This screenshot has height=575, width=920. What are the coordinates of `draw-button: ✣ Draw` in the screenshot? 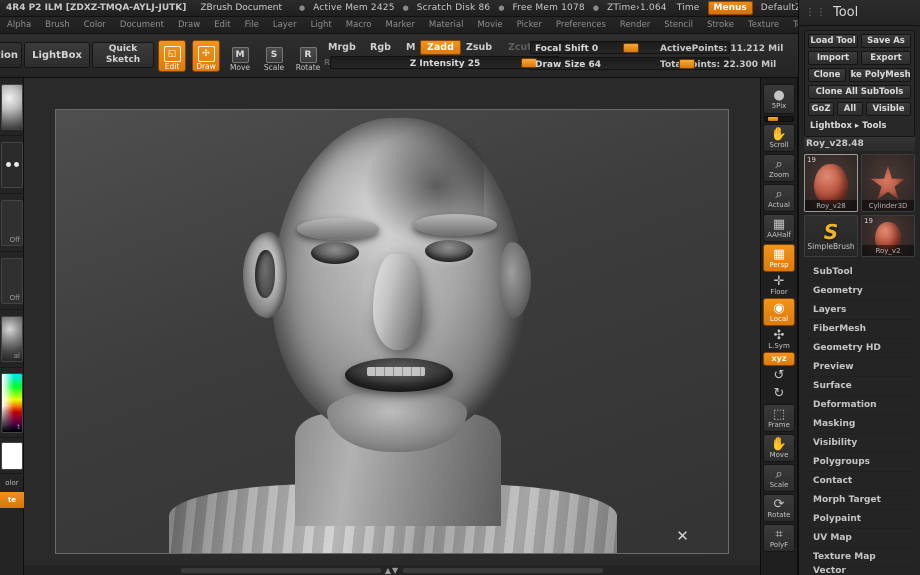 It's located at (206, 56).